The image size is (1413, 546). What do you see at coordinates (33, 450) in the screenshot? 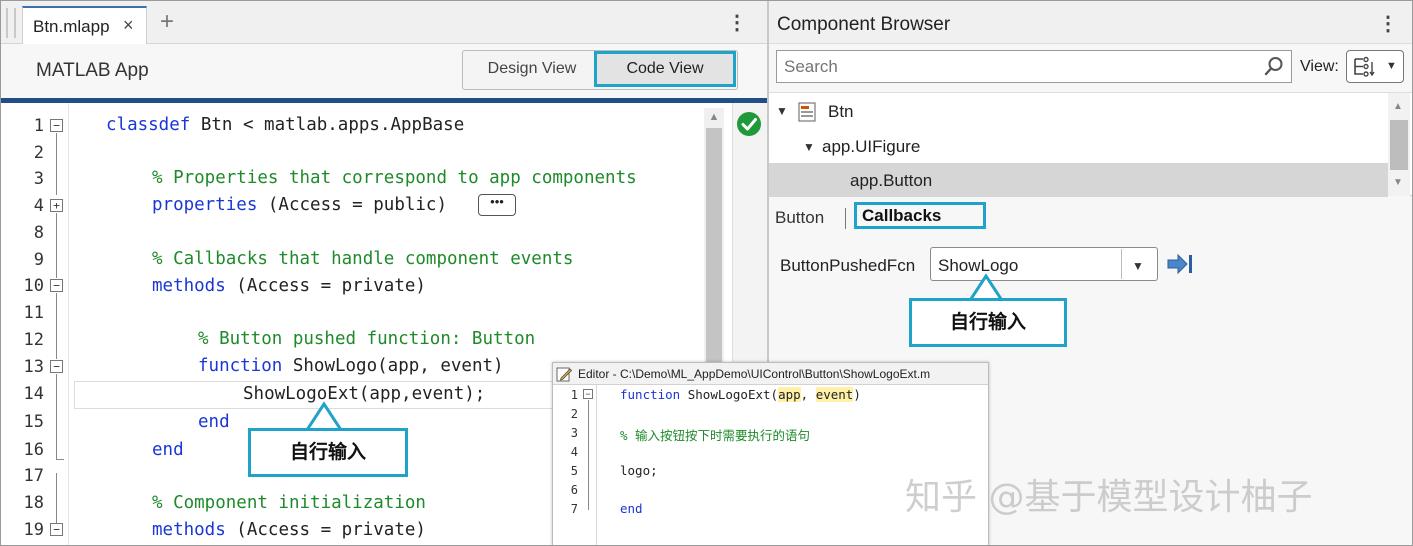
I see `line-number: 16` at bounding box center [33, 450].